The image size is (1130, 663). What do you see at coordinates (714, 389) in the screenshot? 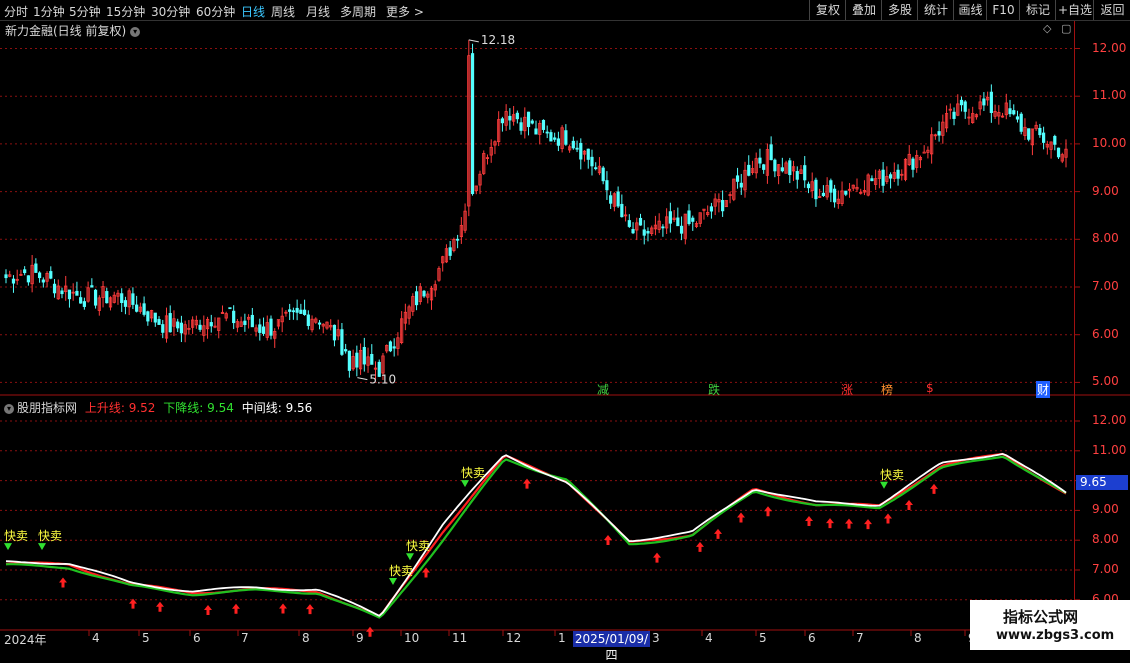
I see `event-marker-fall: 跌` at bounding box center [714, 389].